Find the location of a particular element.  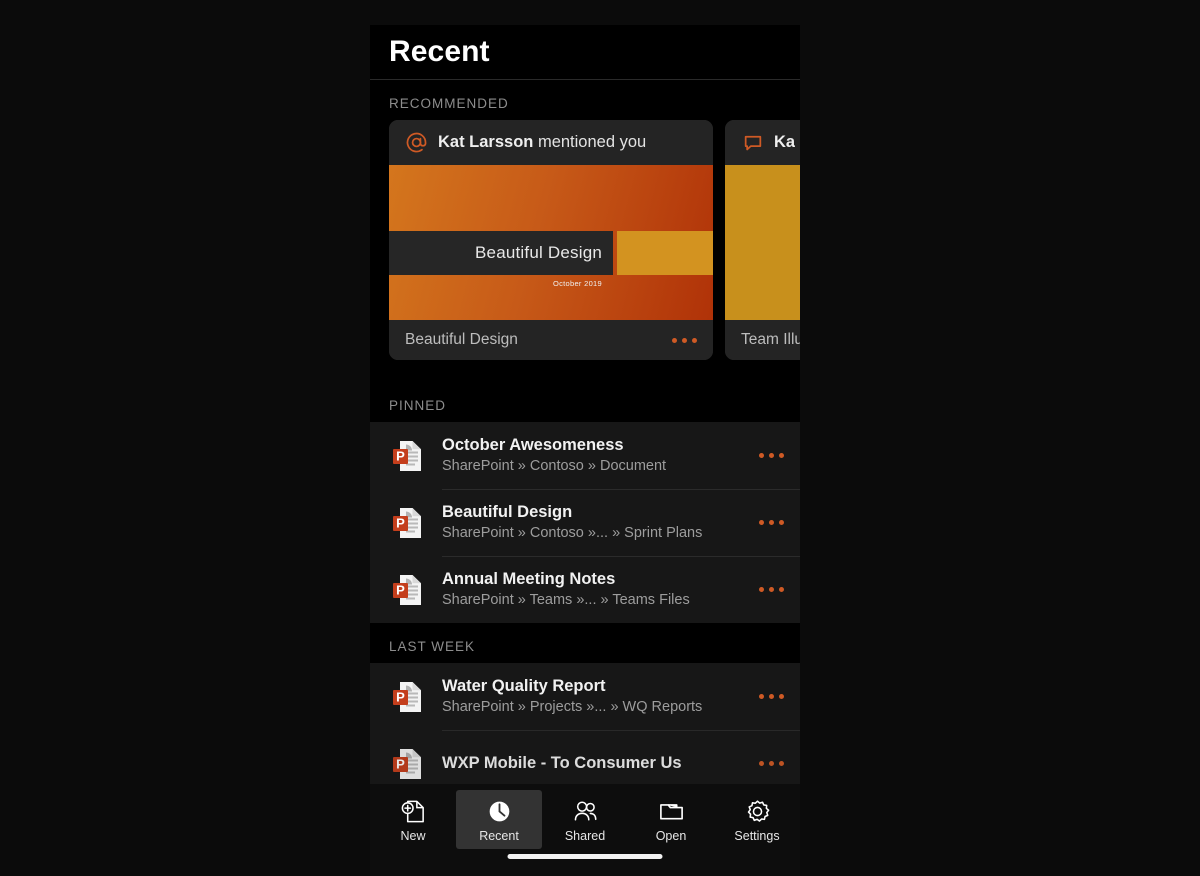

section-header-recommended: RECOMMENDED is located at coordinates (585, 100).